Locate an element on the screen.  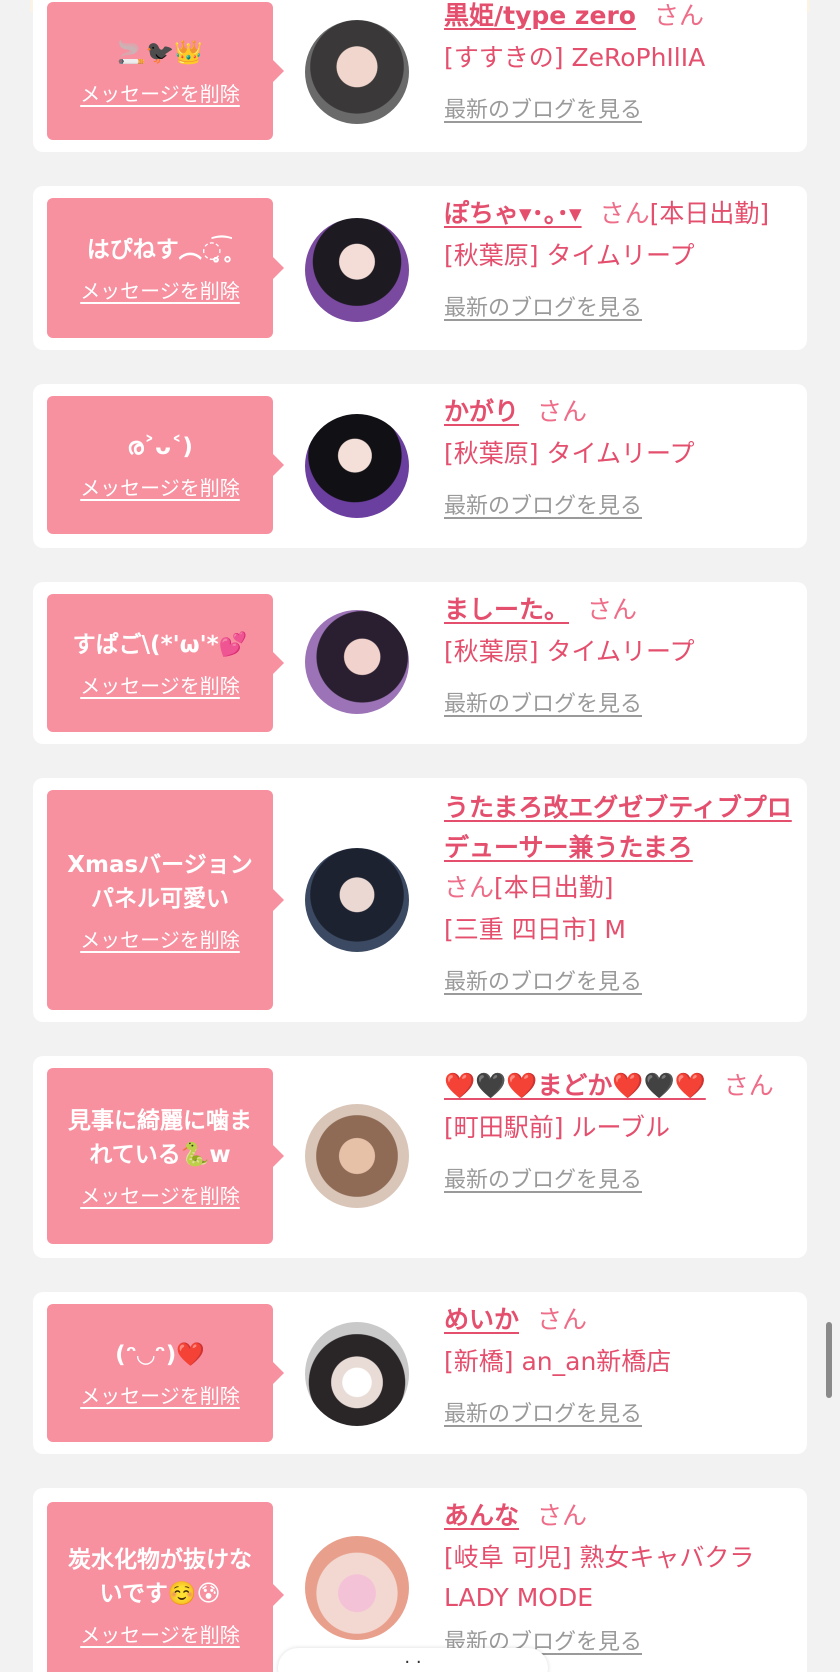
user-name-link: うたまろ改エグゼブティブプロデューサー兼うたまろ is located at coordinates (618, 827).